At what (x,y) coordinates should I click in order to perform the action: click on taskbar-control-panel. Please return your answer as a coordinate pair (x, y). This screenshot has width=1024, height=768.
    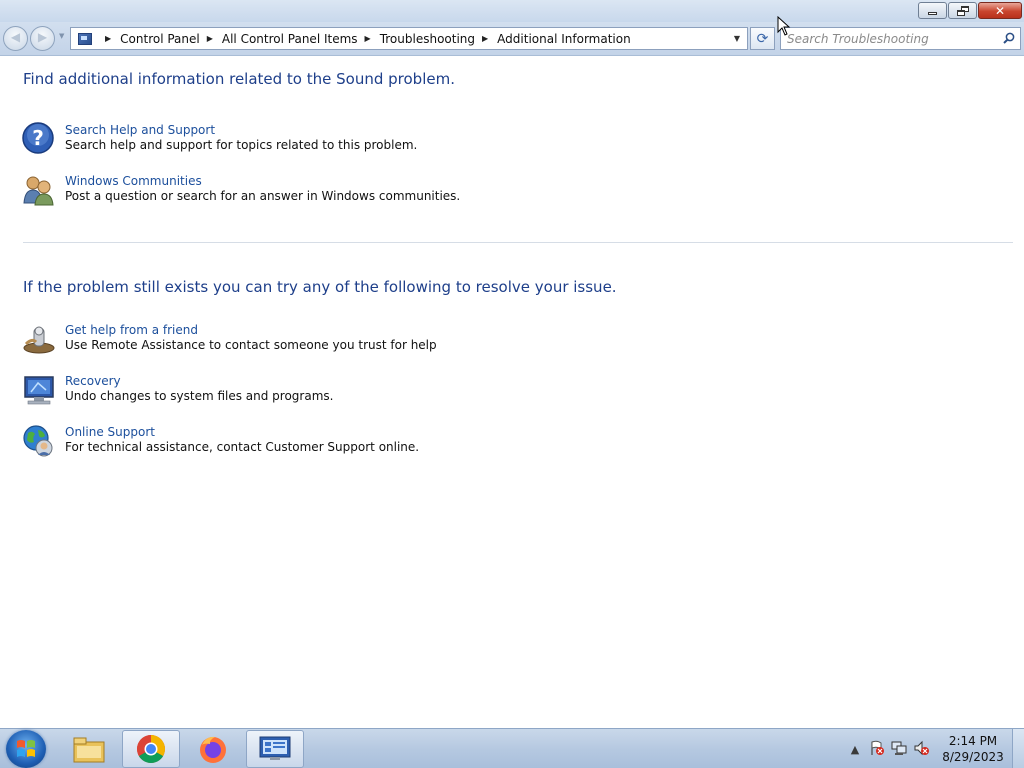
    Looking at the image, I should click on (275, 749).